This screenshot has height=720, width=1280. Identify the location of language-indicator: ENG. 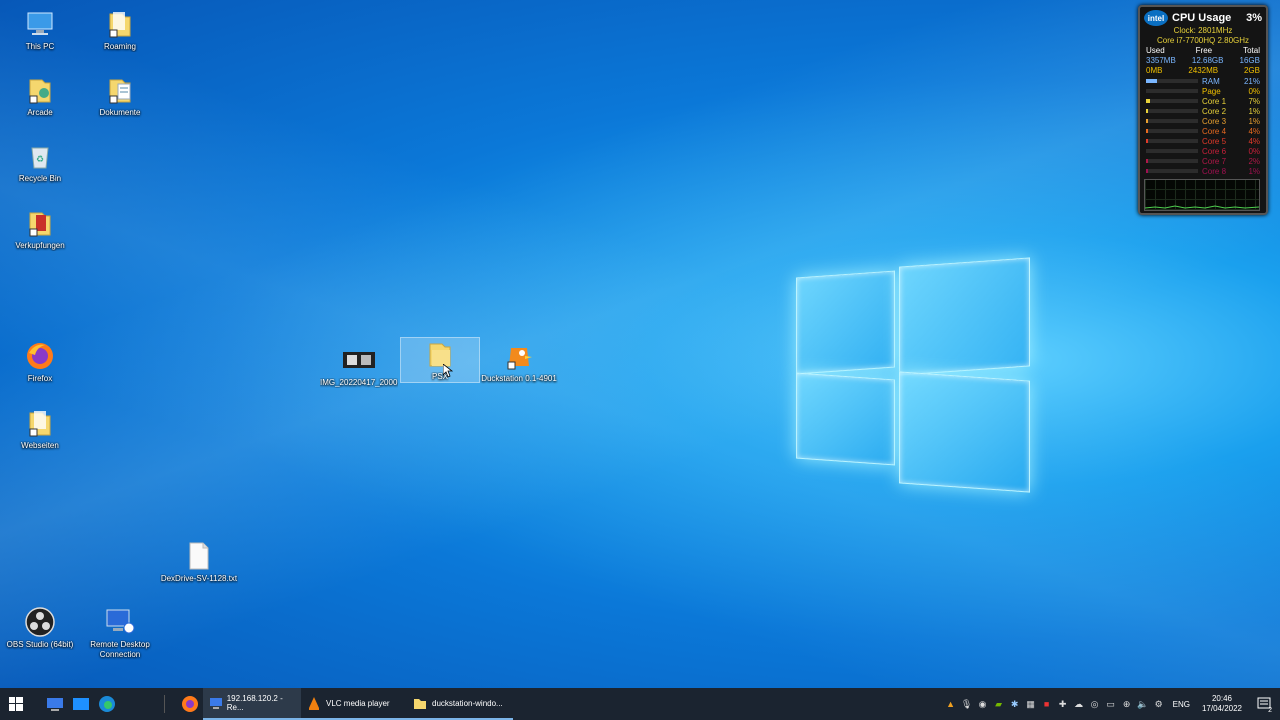
(1181, 704).